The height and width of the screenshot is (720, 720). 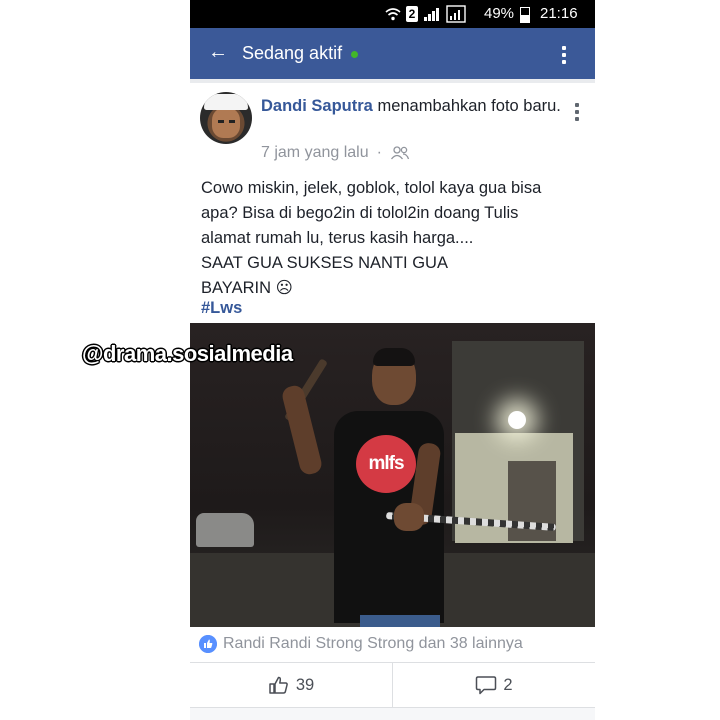 What do you see at coordinates (291, 685) in the screenshot?
I see `like-button: 39` at bounding box center [291, 685].